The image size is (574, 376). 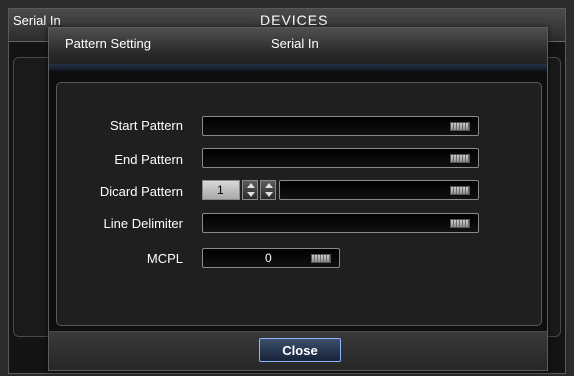 I want to click on dicard-count-value: 1, so click(x=220, y=190).